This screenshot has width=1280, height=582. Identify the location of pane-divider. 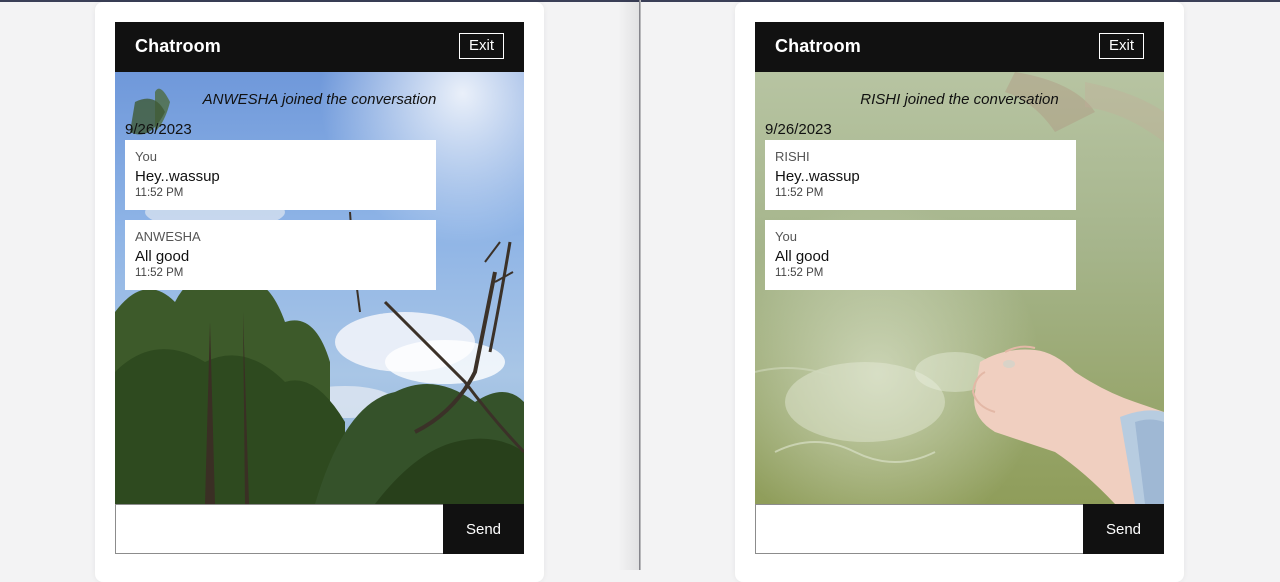
(640, 285).